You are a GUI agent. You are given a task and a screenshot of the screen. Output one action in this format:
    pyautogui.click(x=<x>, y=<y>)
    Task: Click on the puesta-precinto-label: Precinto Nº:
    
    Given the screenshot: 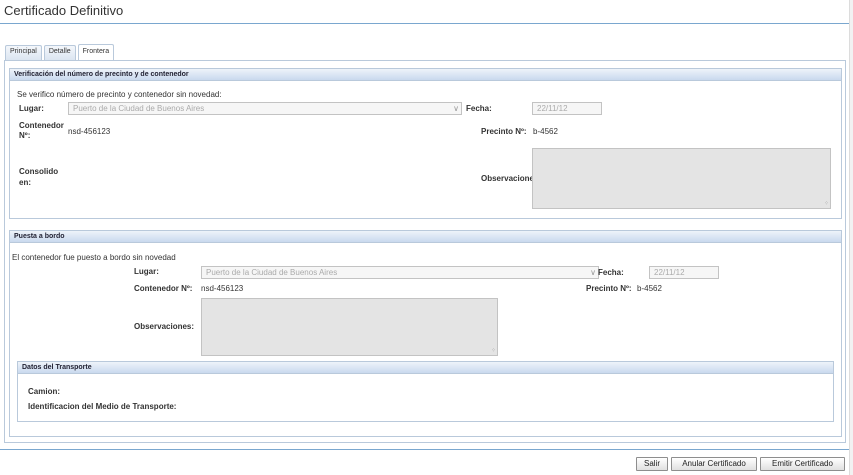 What is the action you would take?
    pyautogui.click(x=609, y=288)
    